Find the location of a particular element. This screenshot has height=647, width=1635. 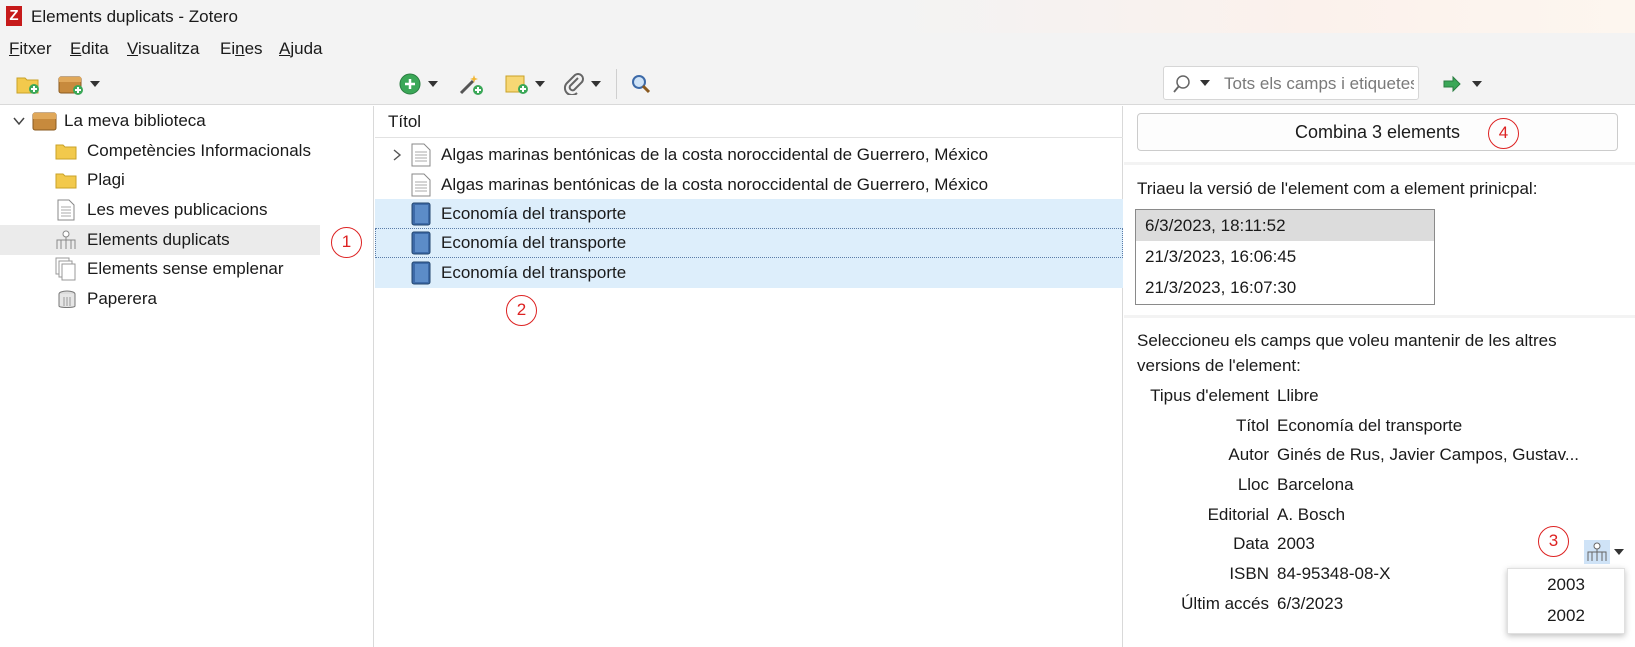

menu-eines-pre: Ei is located at coordinates (228, 48).